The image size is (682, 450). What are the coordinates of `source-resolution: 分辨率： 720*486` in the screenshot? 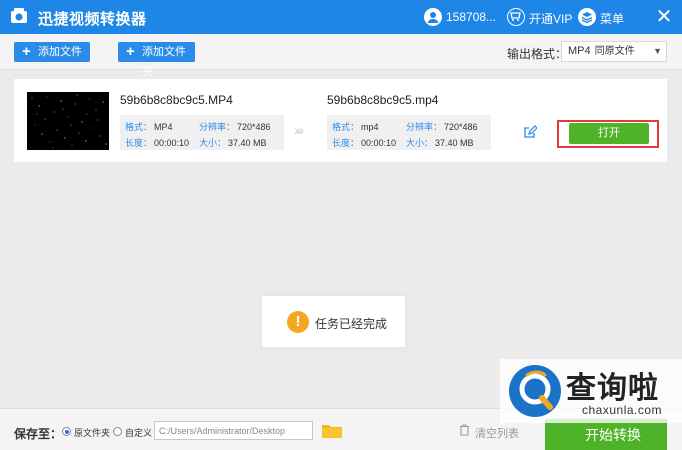 It's located at (235, 127).